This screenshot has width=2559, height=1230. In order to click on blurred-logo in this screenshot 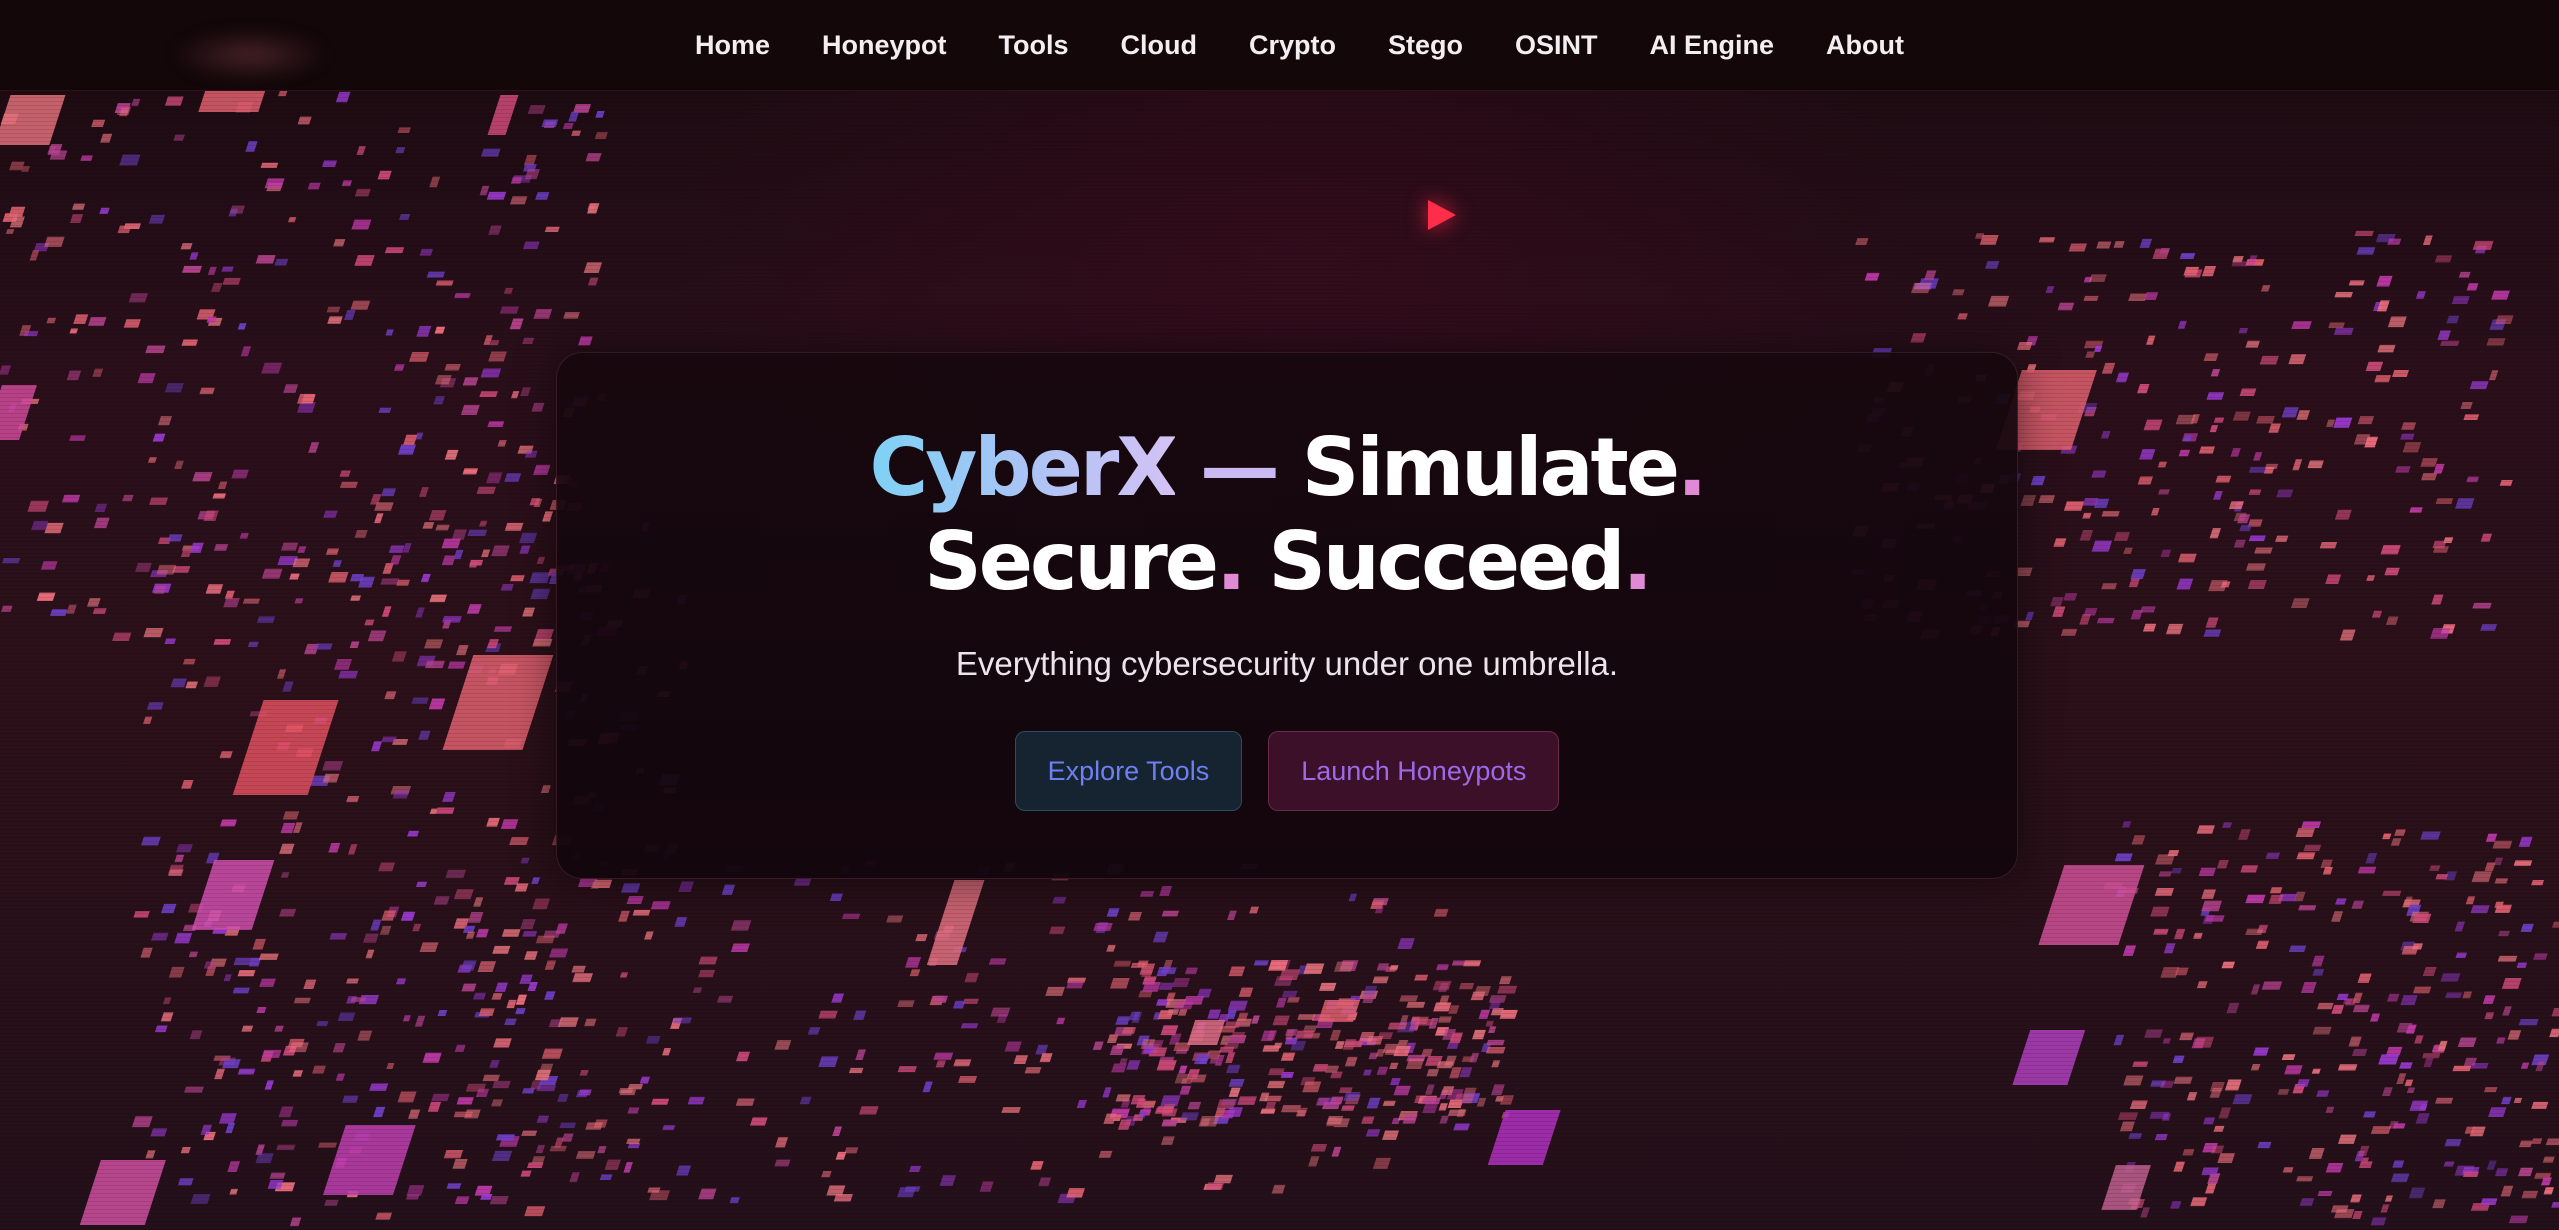, I will do `click(250, 55)`.